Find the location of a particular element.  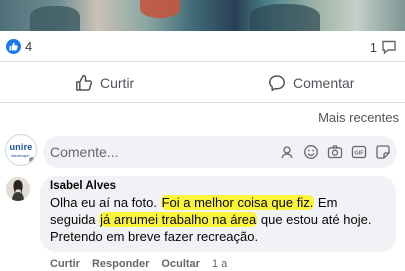

gif-icon: GIF is located at coordinates (359, 152).